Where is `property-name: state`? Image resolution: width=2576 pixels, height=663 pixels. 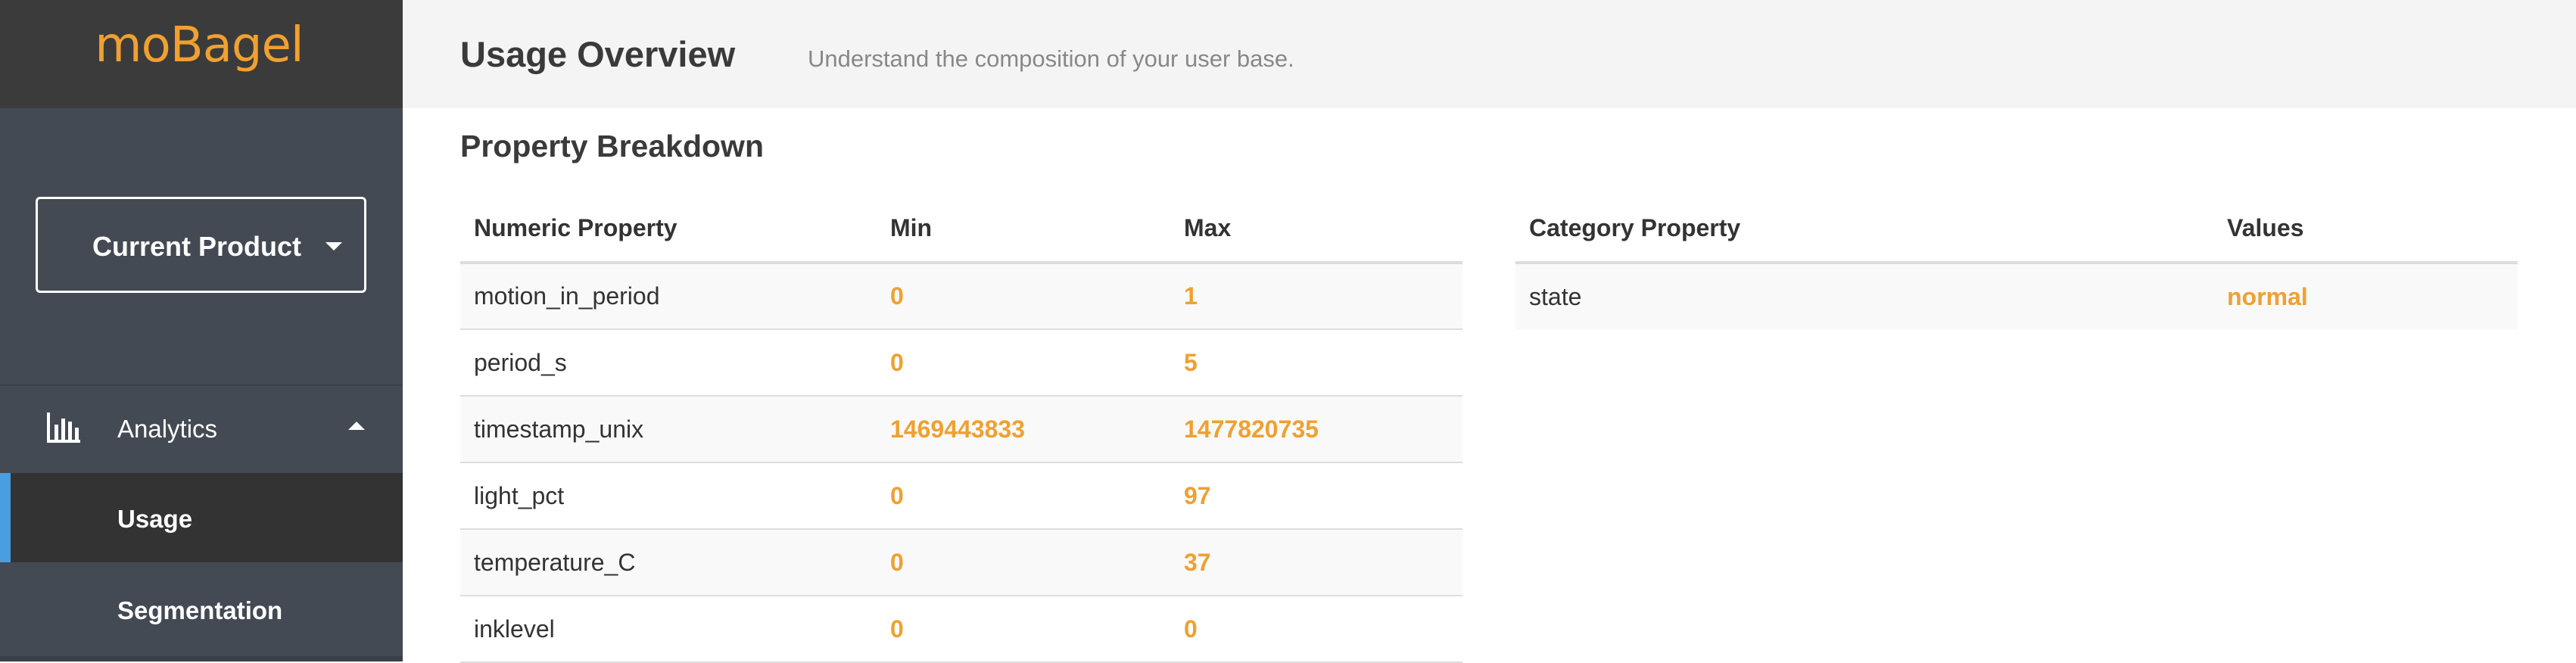 property-name: state is located at coordinates (1864, 296).